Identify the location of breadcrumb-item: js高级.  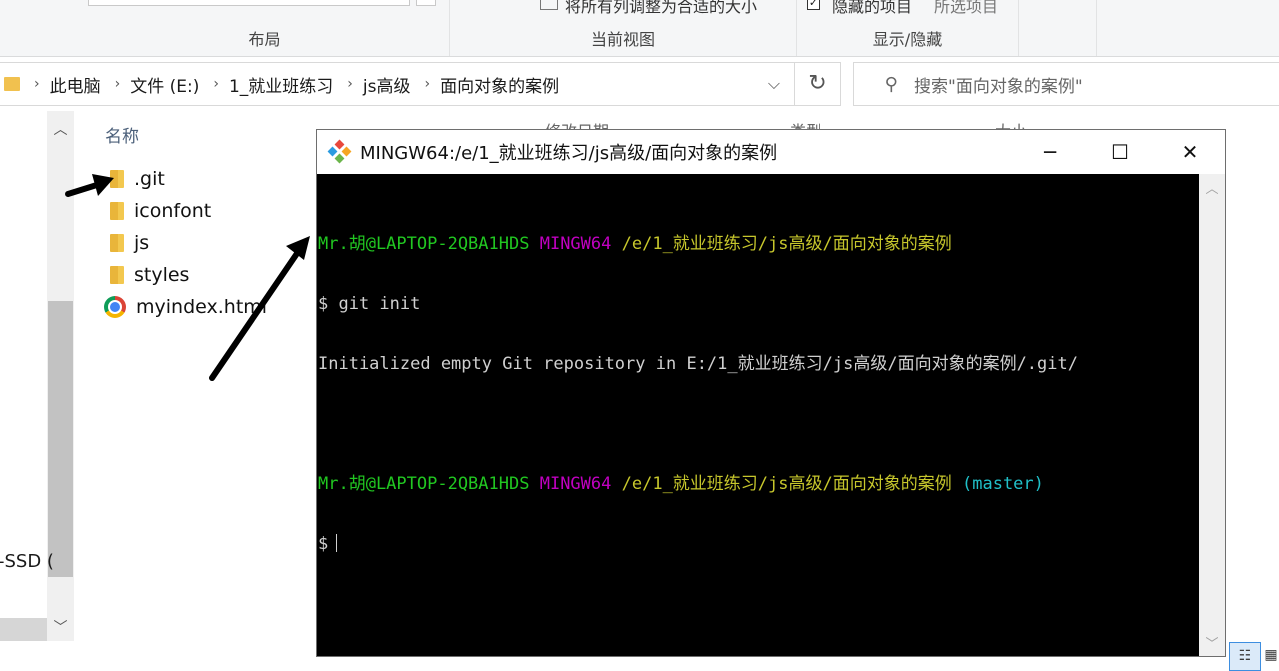
(387, 84).